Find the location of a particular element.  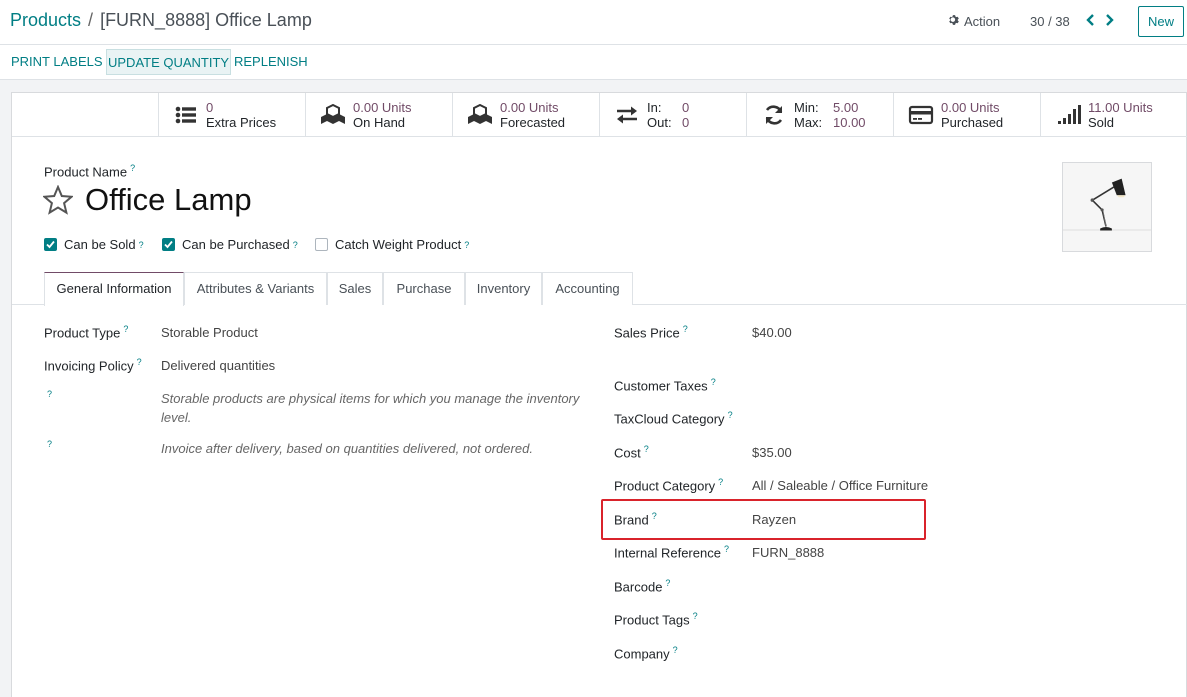

product-tags-label: Product Tags? is located at coordinates (656, 619).